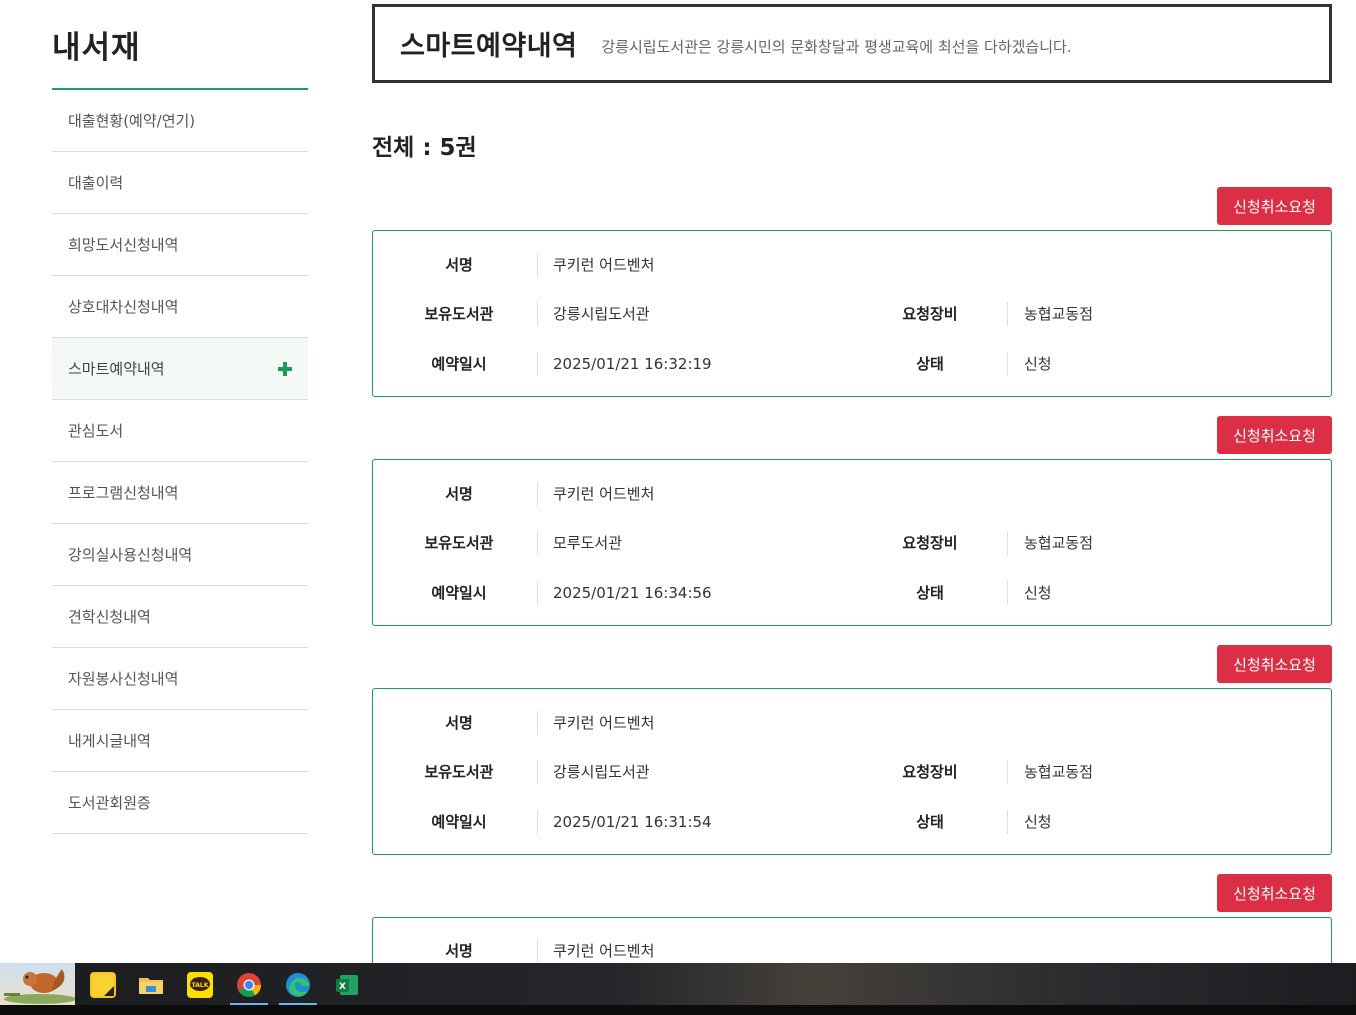  What do you see at coordinates (285, 368) in the screenshot?
I see `plus-icon` at bounding box center [285, 368].